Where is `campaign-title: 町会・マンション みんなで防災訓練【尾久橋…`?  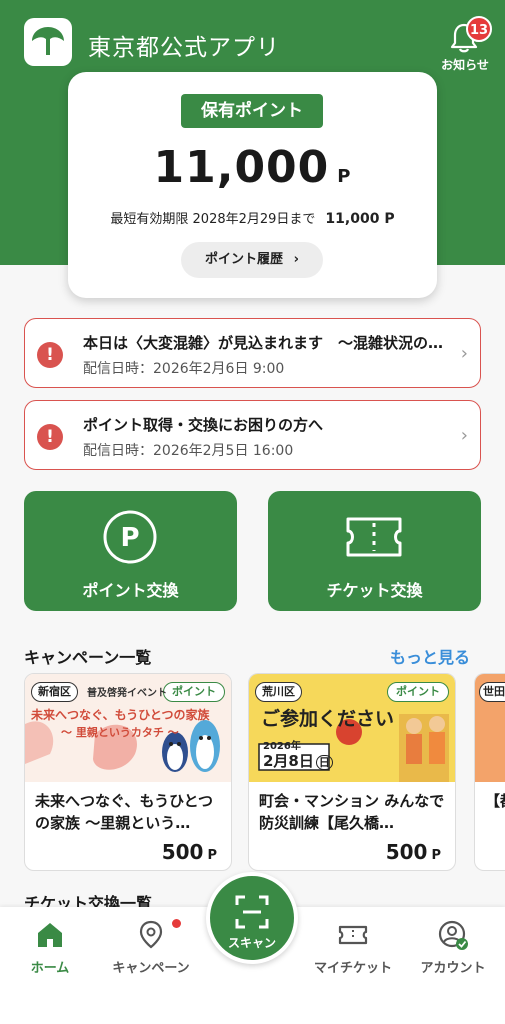
campaign-title: 町会・マンション みんなで防災訓練【尾久橋… is located at coordinates (352, 812).